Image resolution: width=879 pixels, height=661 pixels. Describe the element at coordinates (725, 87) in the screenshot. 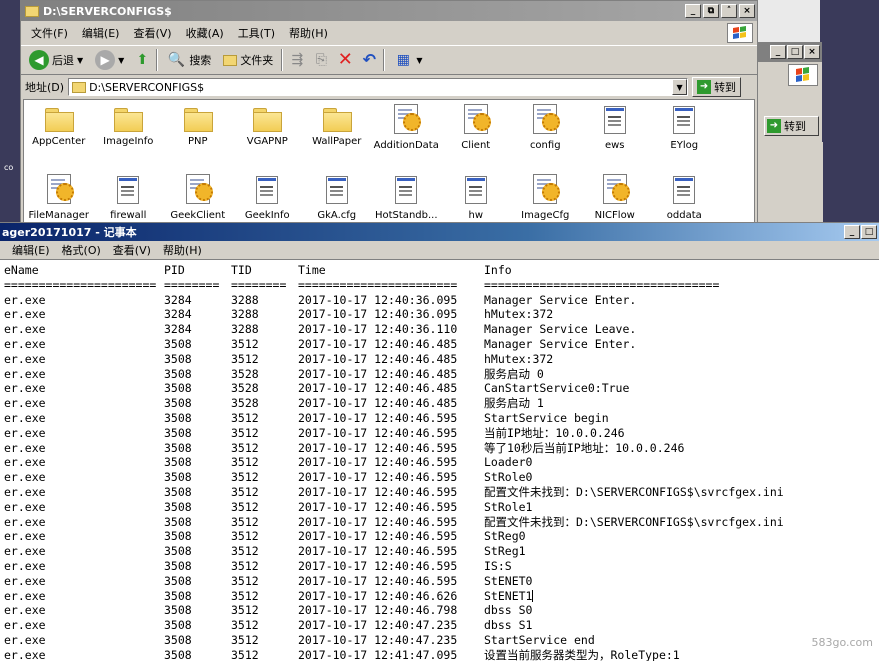

I see `go-label: 转到` at that location.